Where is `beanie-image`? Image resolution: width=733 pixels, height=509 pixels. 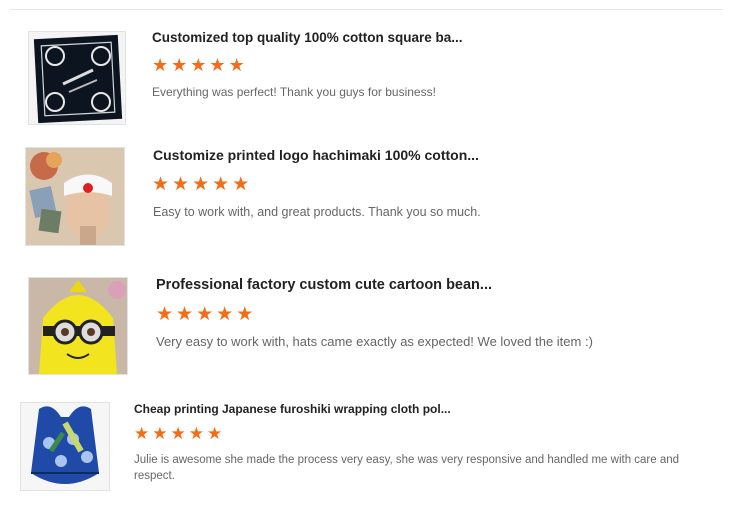 beanie-image is located at coordinates (78, 326).